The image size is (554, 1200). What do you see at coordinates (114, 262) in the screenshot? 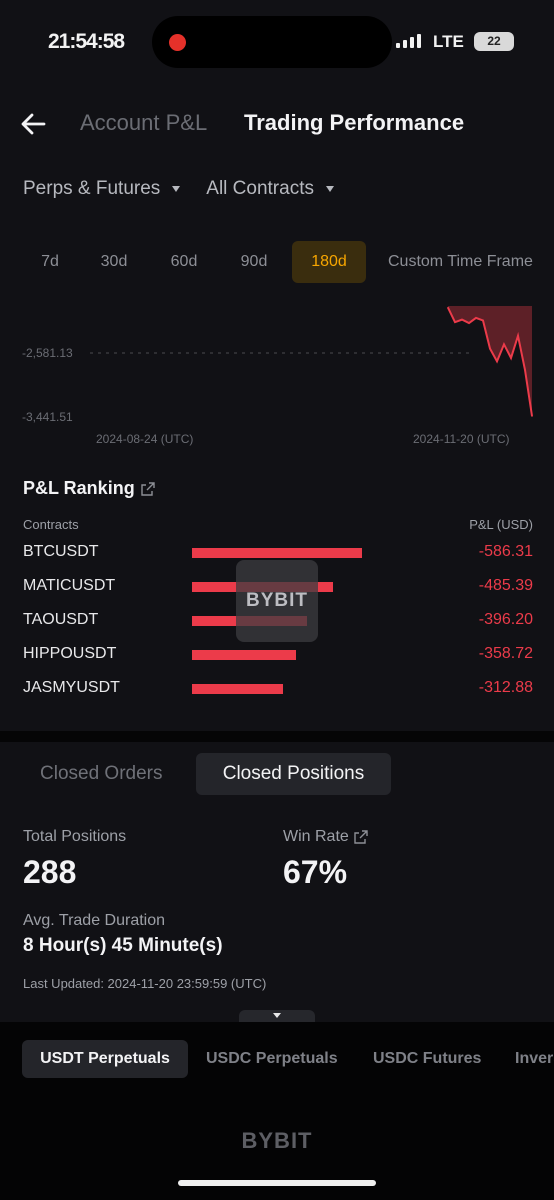
I see `period-30d: 30d` at bounding box center [114, 262].